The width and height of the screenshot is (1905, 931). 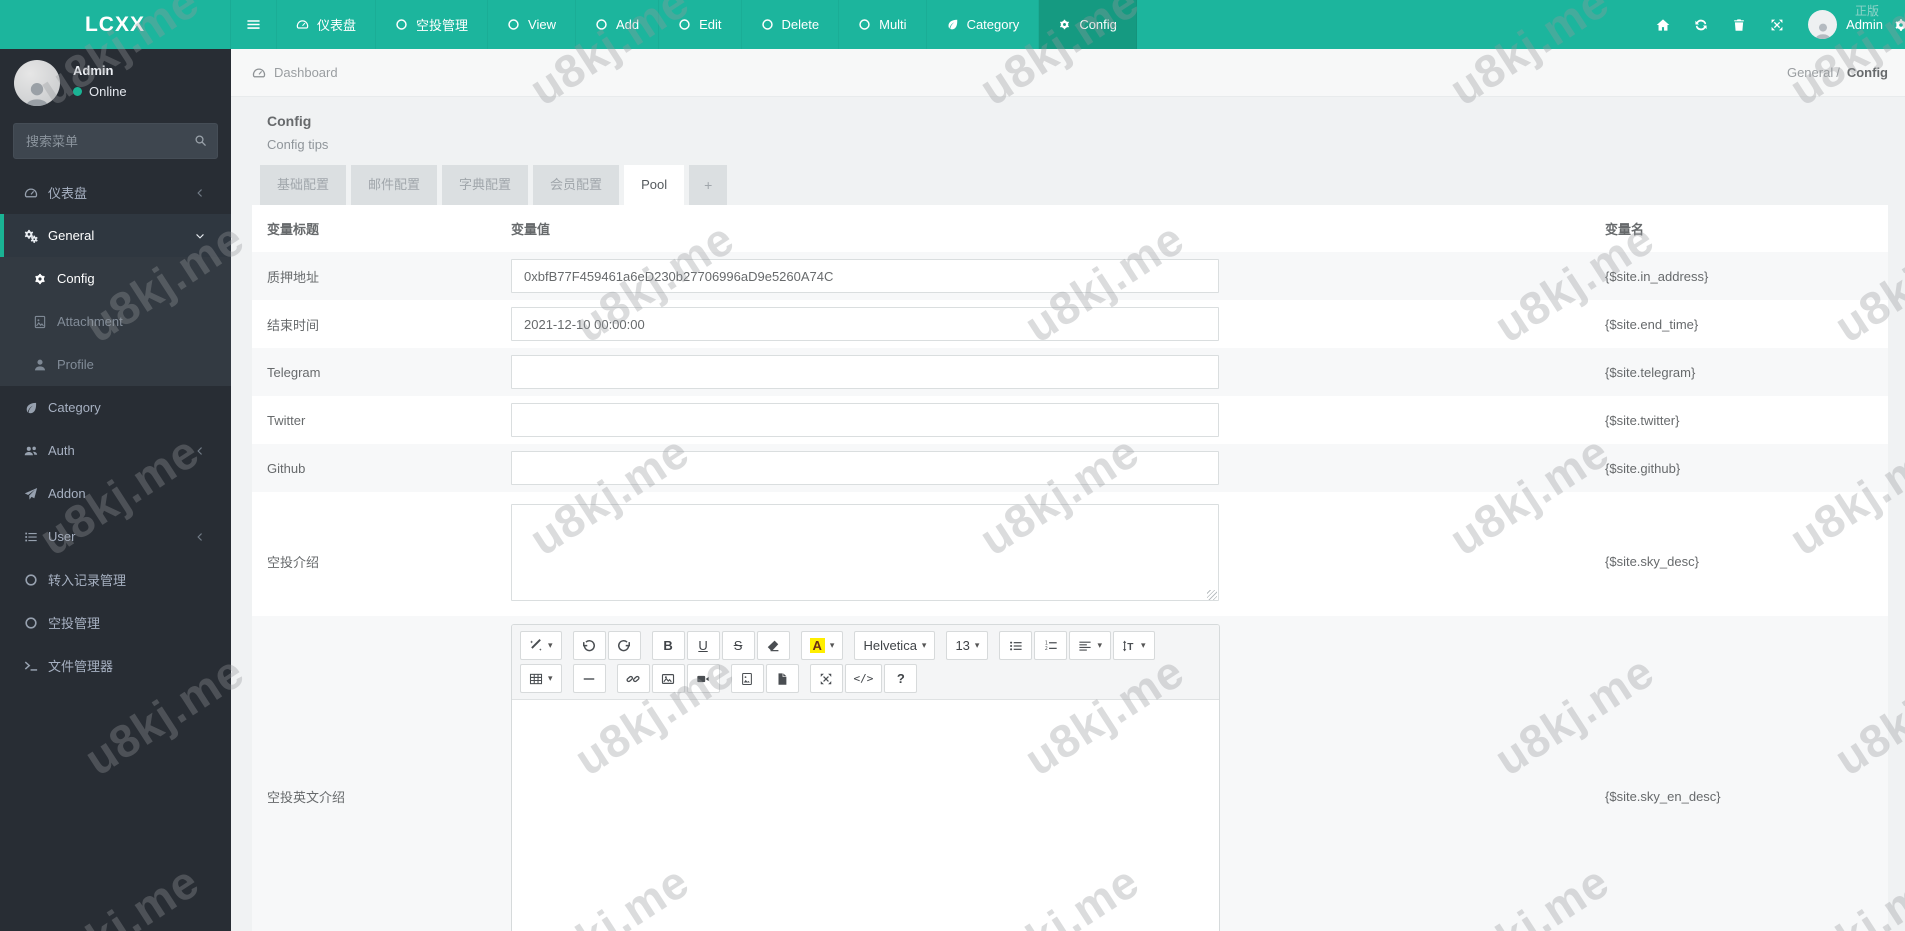 What do you see at coordinates (703, 645) in the screenshot?
I see `underline-button: U` at bounding box center [703, 645].